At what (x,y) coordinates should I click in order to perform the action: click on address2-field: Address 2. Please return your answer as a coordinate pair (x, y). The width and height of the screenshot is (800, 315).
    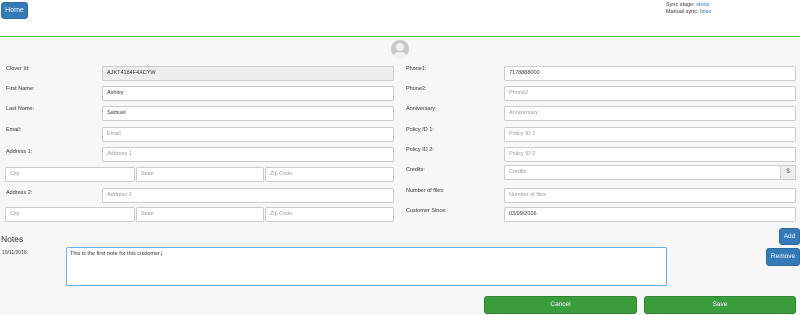
    Looking at the image, I should click on (248, 195).